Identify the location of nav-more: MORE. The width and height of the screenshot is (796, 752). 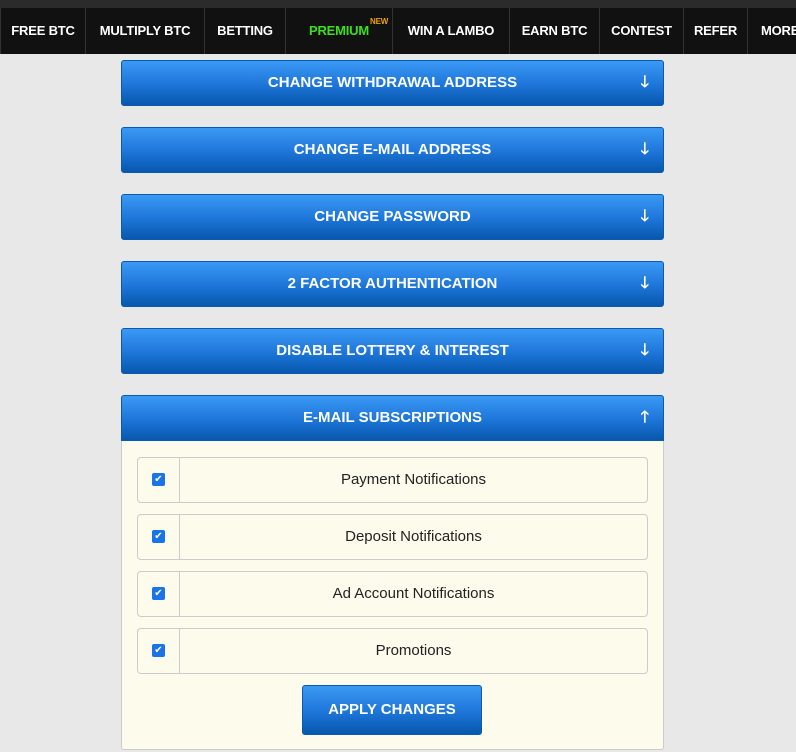
(772, 31).